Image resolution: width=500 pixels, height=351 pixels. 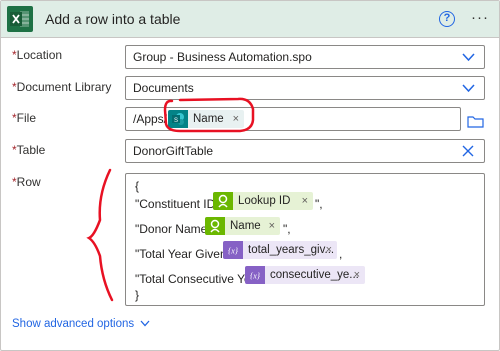 I want to click on file-path-prefix: /Apps/, so click(x=150, y=119).